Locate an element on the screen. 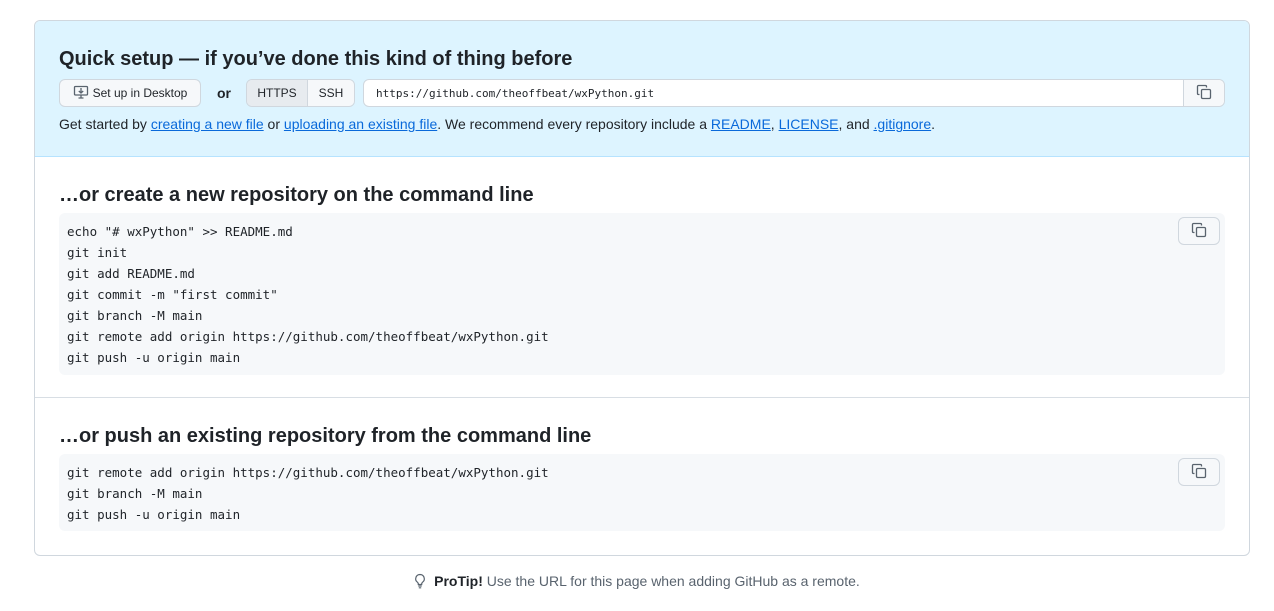 The image size is (1274, 611). clone-url-field is located at coordinates (794, 93).